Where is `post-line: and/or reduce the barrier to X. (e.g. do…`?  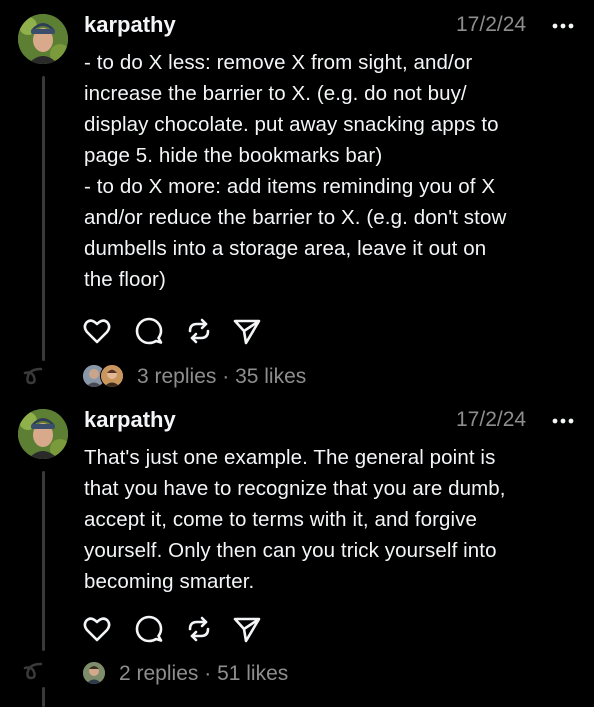 post-line: and/or reduce the barrier to X. (e.g. do… is located at coordinates (295, 217).